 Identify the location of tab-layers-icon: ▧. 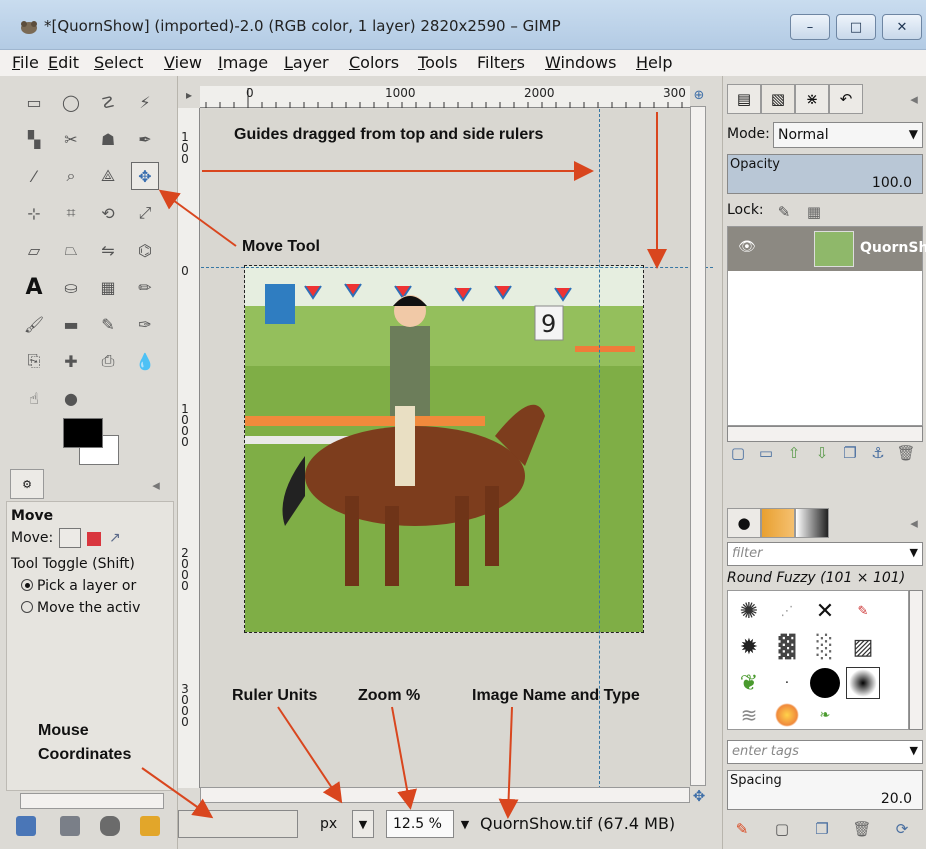
(778, 99).